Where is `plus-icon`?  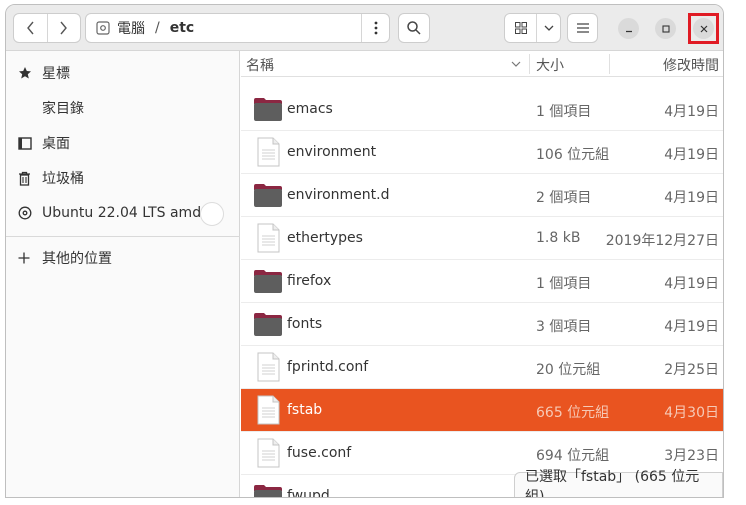 plus-icon is located at coordinates (24, 258).